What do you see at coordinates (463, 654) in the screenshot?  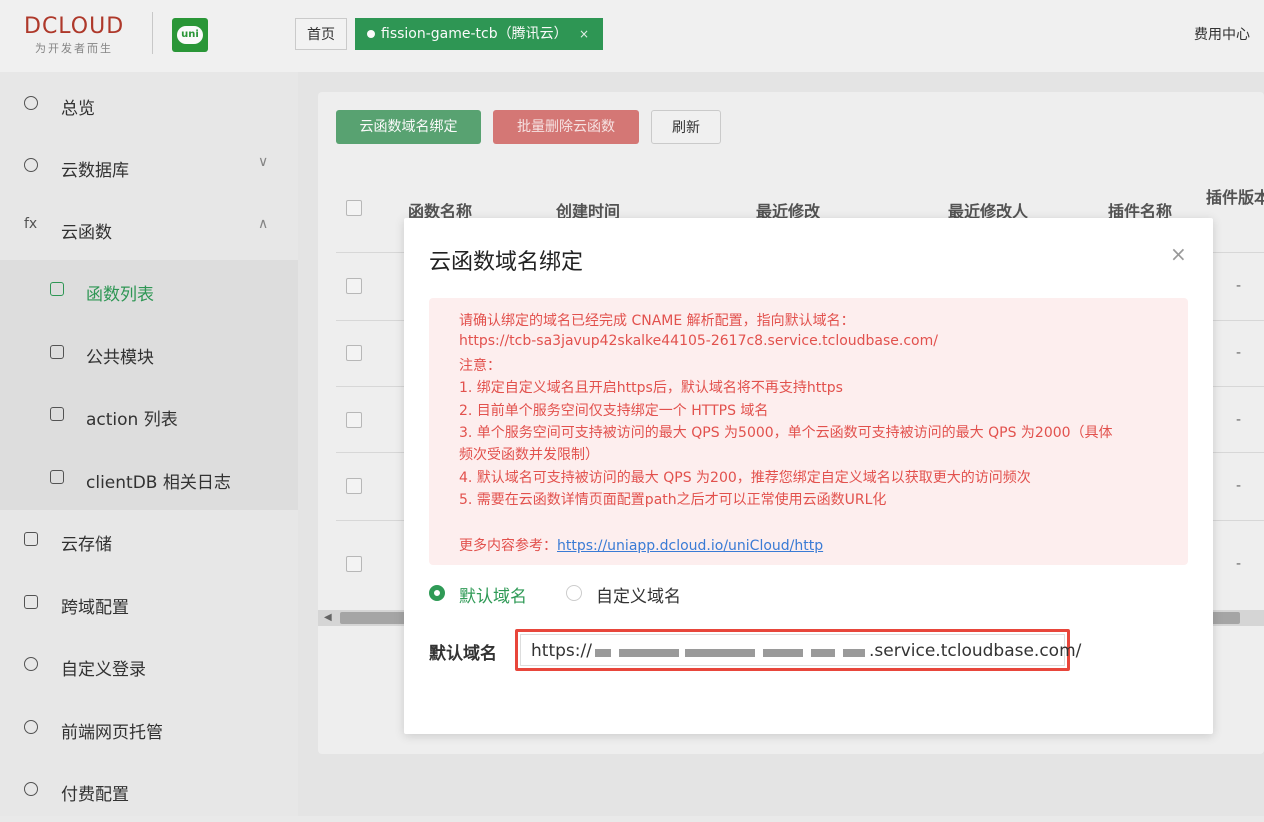 I see `default-domain-label: 默认域名` at bounding box center [463, 654].